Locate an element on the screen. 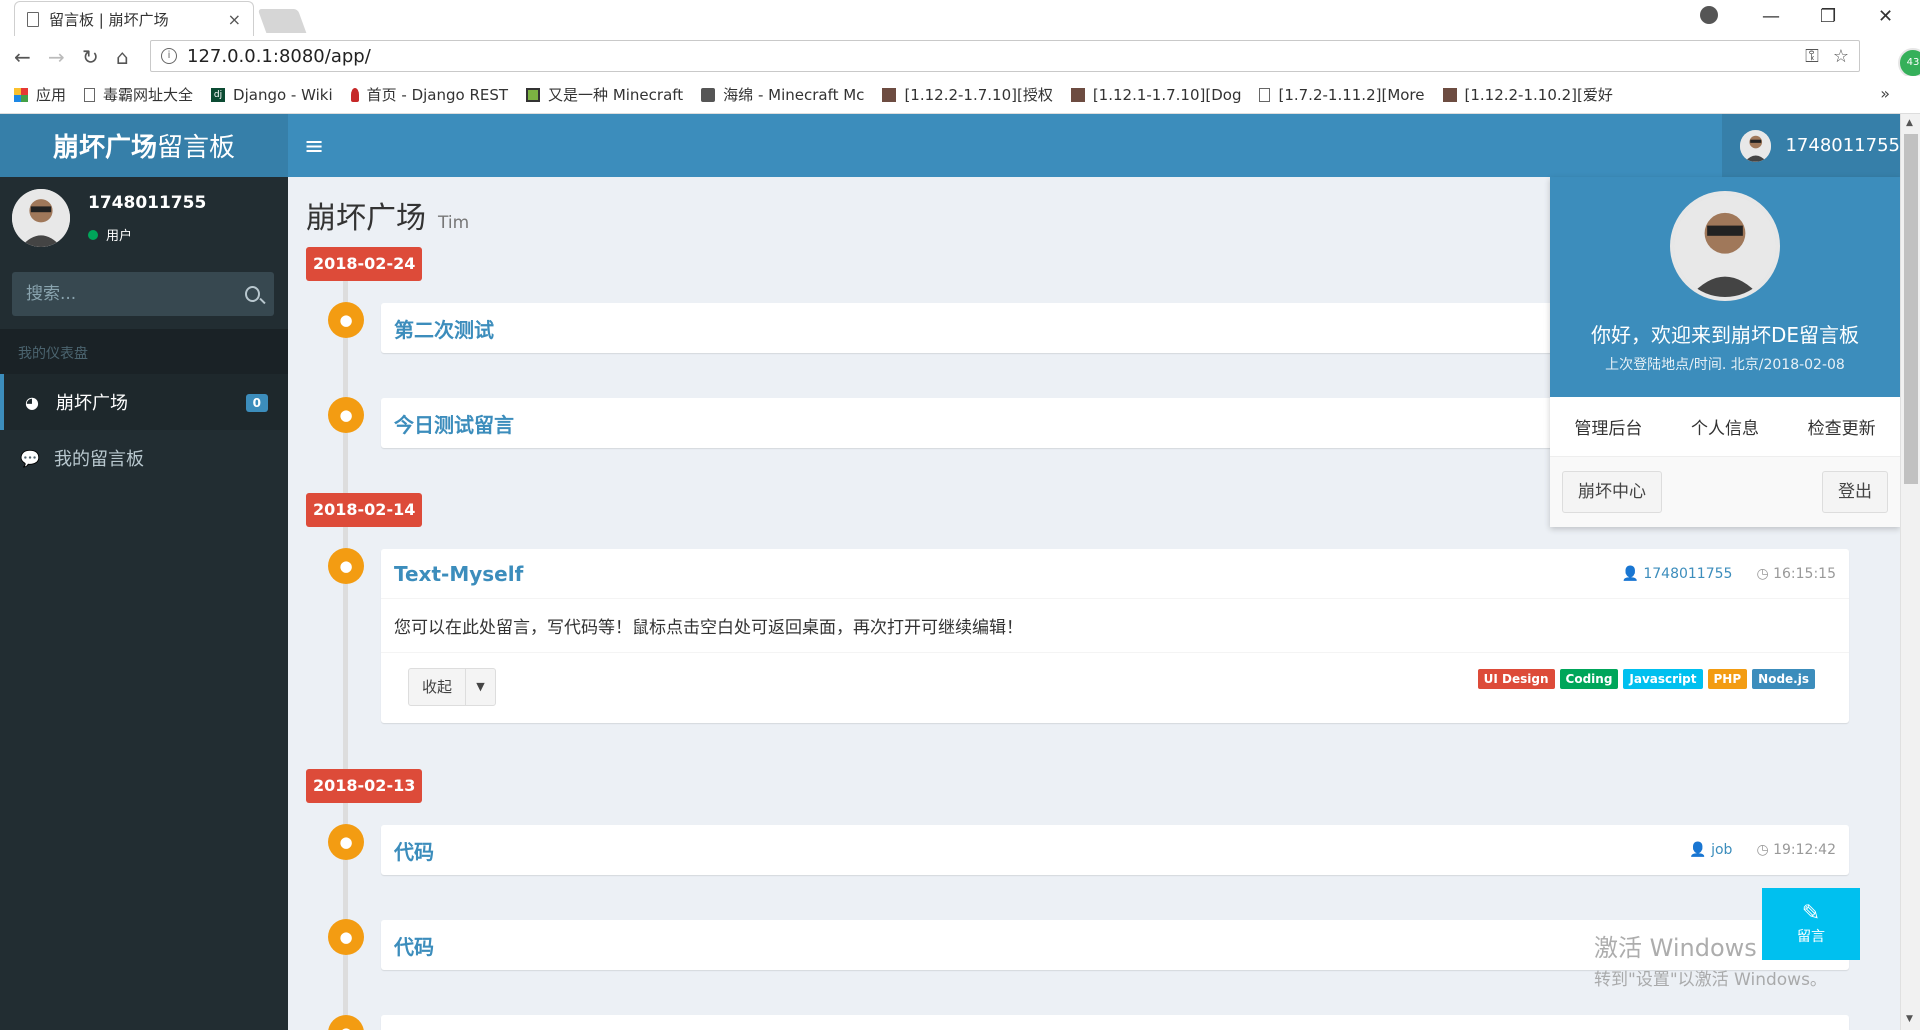 This screenshot has width=1920, height=1030. bookmark-item: 首页 - Django REST is located at coordinates (429, 94).